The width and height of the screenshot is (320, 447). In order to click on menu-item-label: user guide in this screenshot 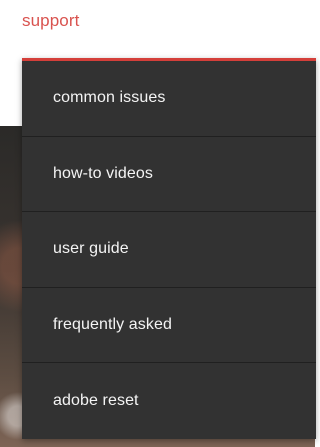, I will do `click(91, 249)`.